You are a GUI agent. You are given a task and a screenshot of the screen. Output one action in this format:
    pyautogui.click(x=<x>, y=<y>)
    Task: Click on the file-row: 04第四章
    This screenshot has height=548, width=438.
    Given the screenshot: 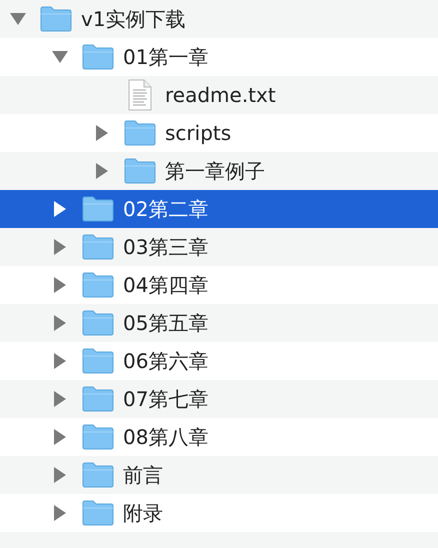 What is the action you would take?
    pyautogui.click(x=219, y=285)
    